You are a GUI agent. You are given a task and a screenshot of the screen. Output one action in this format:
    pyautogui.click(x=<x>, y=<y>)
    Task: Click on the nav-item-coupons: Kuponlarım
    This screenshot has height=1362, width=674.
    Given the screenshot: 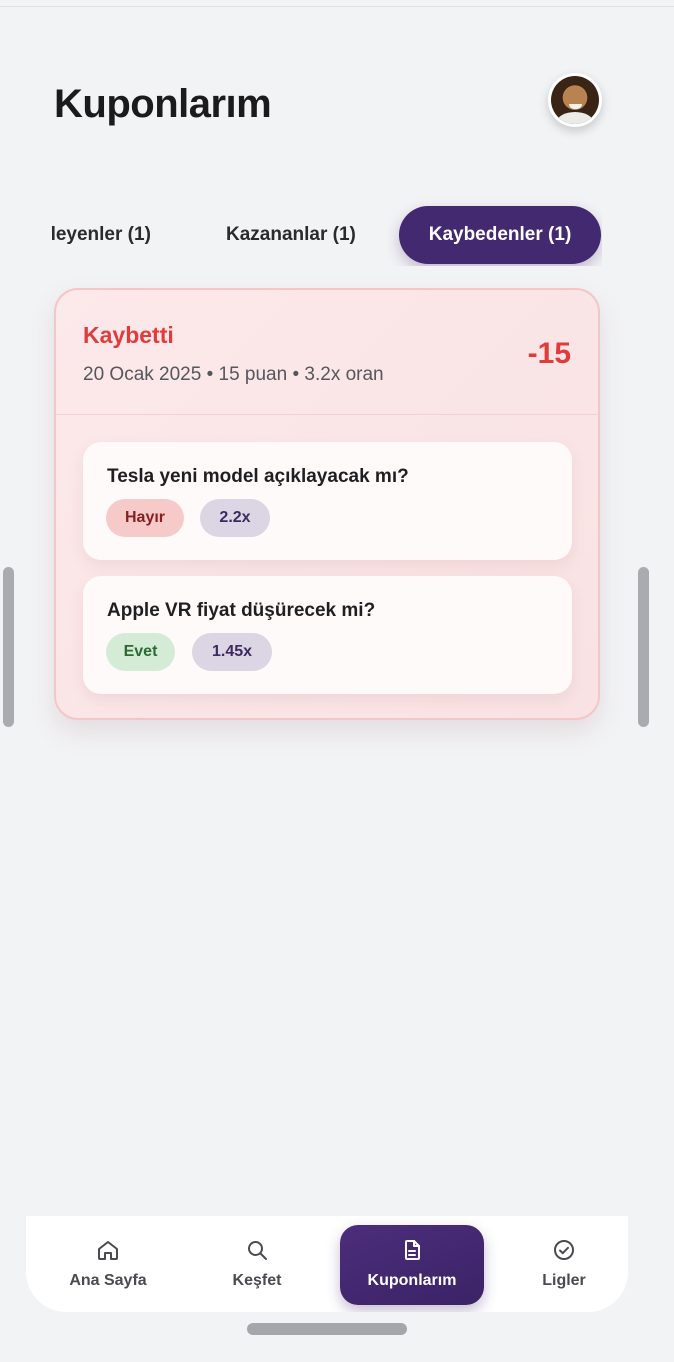 What is the action you would take?
    pyautogui.click(x=412, y=1265)
    